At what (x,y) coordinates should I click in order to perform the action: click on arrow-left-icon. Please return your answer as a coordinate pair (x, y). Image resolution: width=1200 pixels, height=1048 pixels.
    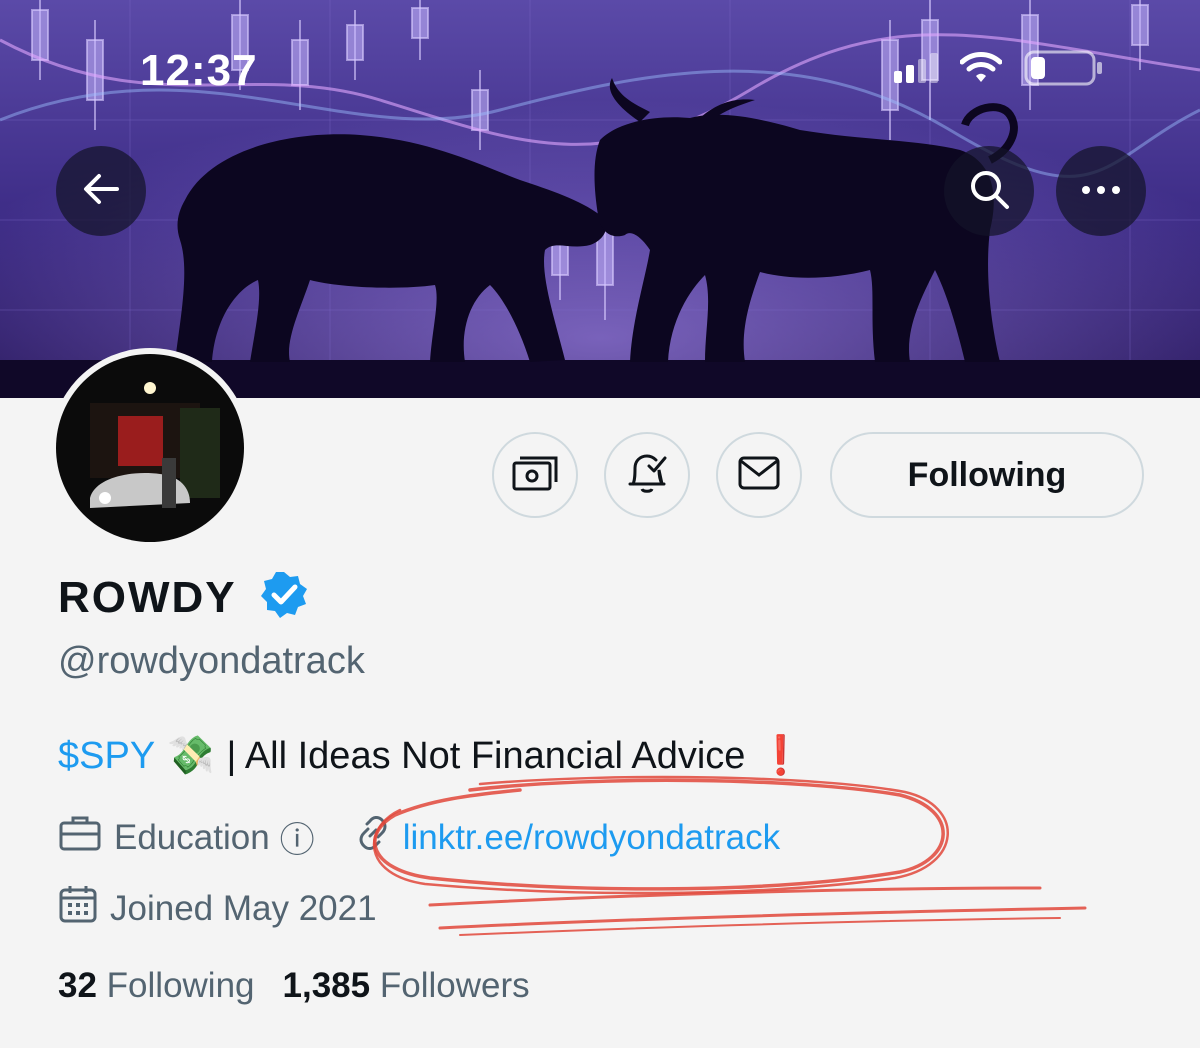
    Looking at the image, I should click on (101, 191).